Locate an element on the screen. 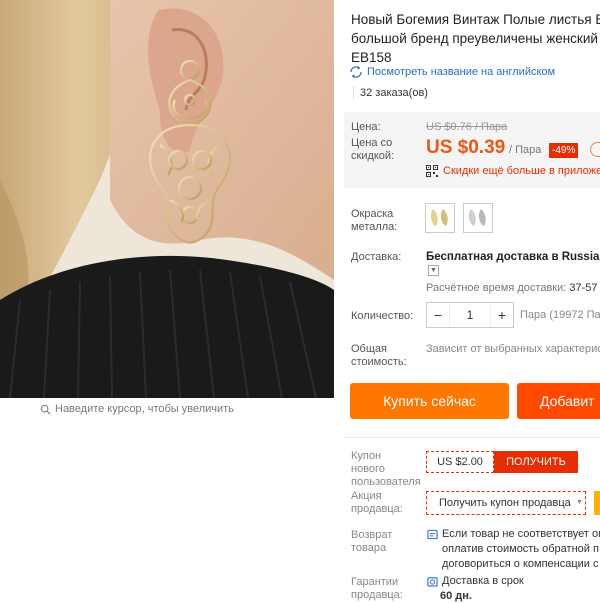 The height and width of the screenshot is (604, 600). seller-promo-label: Акция продавца: is located at coordinates (377, 502).